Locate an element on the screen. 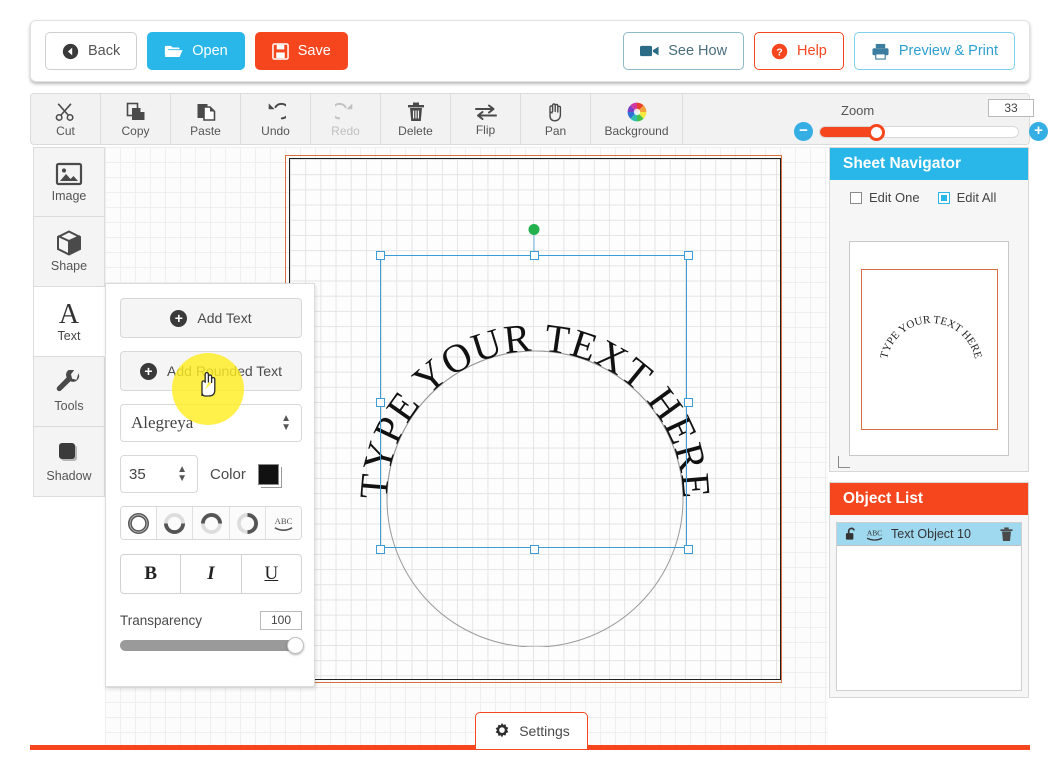 This screenshot has width=1064, height=774. resize-handle-middle-left is located at coordinates (380, 402).